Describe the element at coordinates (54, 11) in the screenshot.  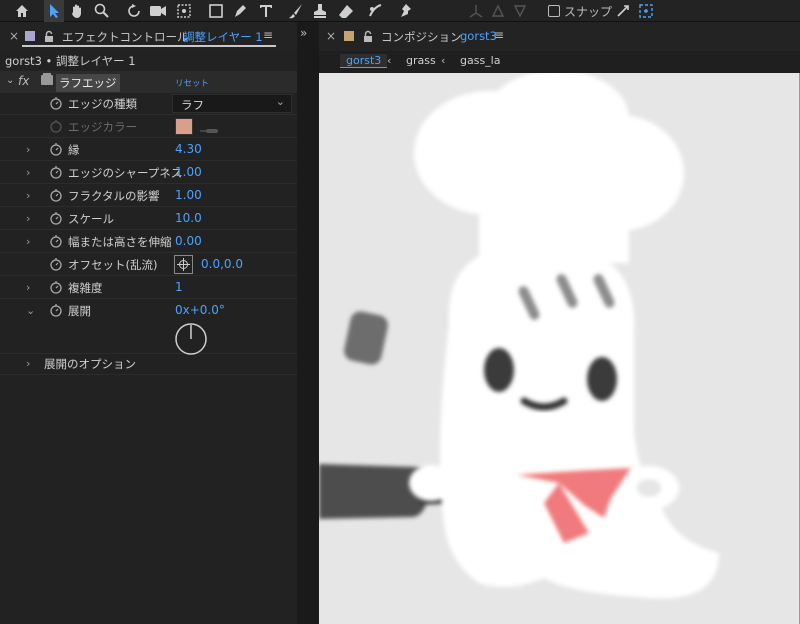
I see `selection-arrow-icon` at that location.